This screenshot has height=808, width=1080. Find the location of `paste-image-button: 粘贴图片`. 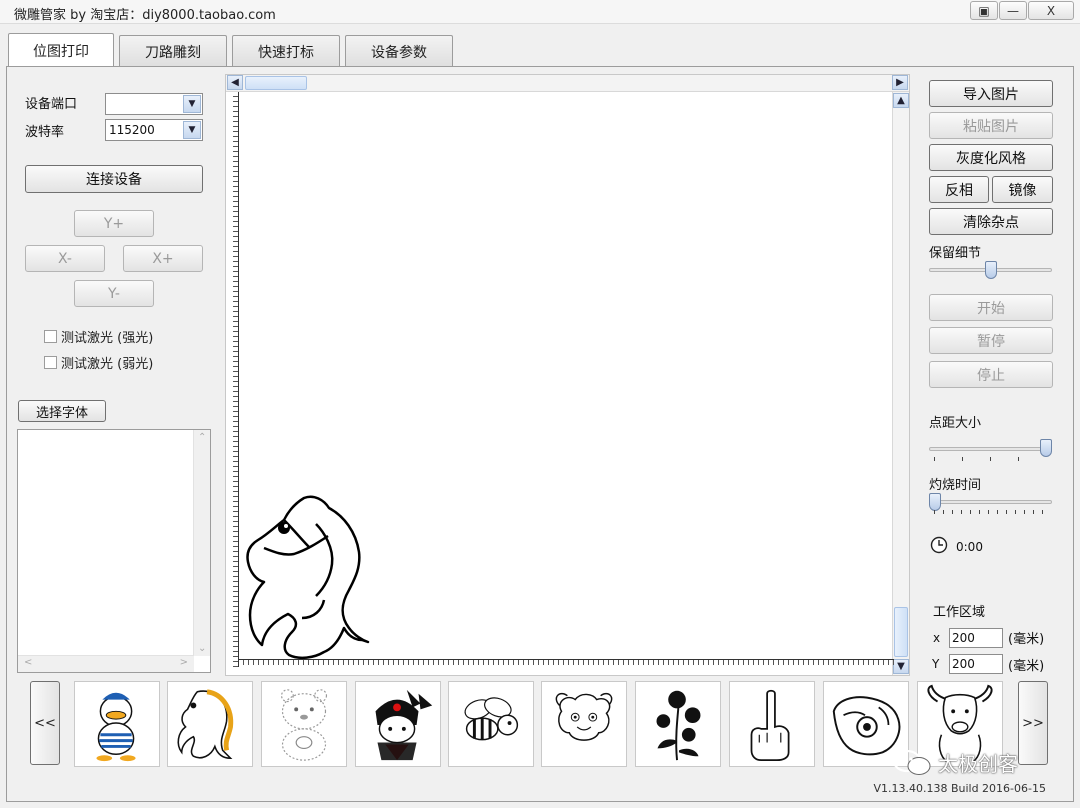

paste-image-button: 粘贴图片 is located at coordinates (991, 125).